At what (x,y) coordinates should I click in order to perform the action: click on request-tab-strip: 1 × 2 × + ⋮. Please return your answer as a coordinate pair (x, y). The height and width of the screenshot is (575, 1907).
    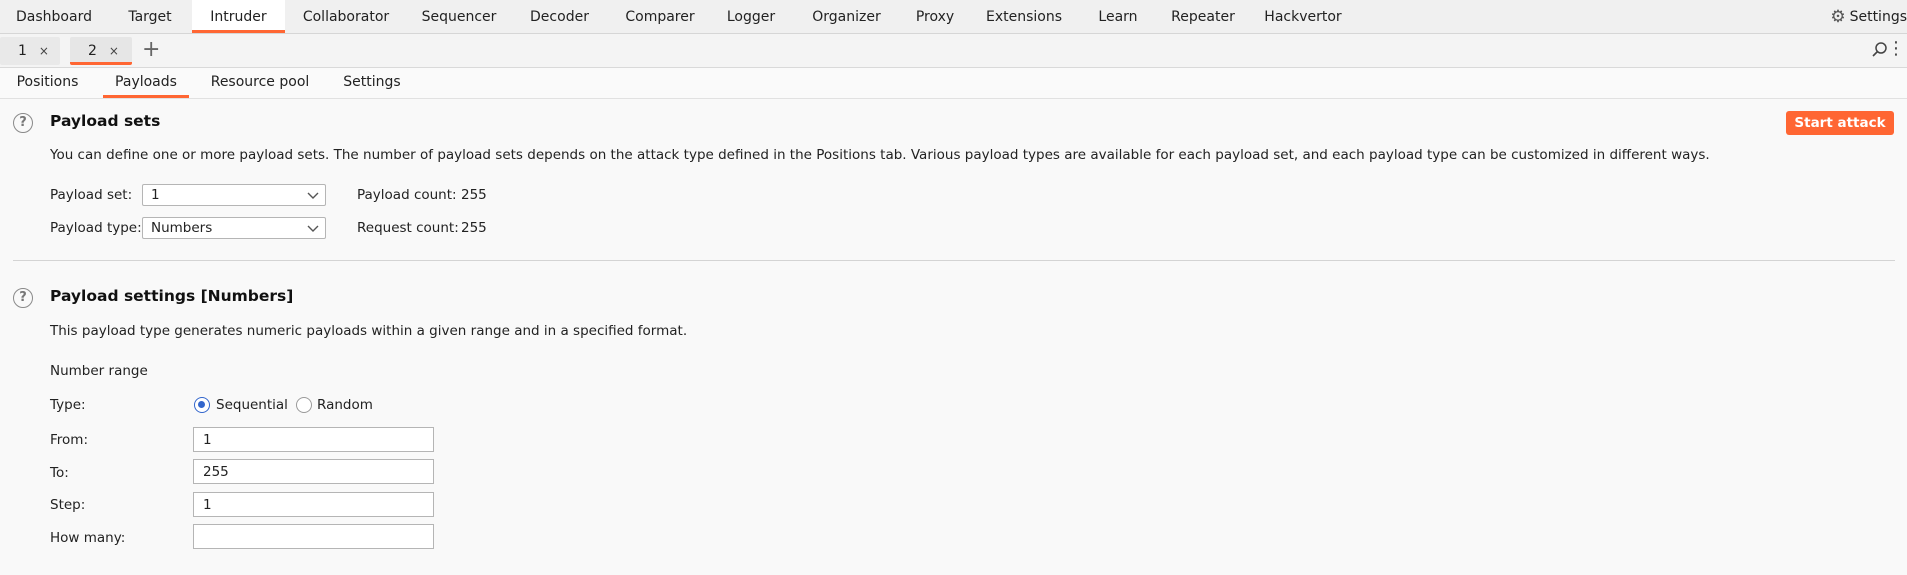
    Looking at the image, I should click on (953, 51).